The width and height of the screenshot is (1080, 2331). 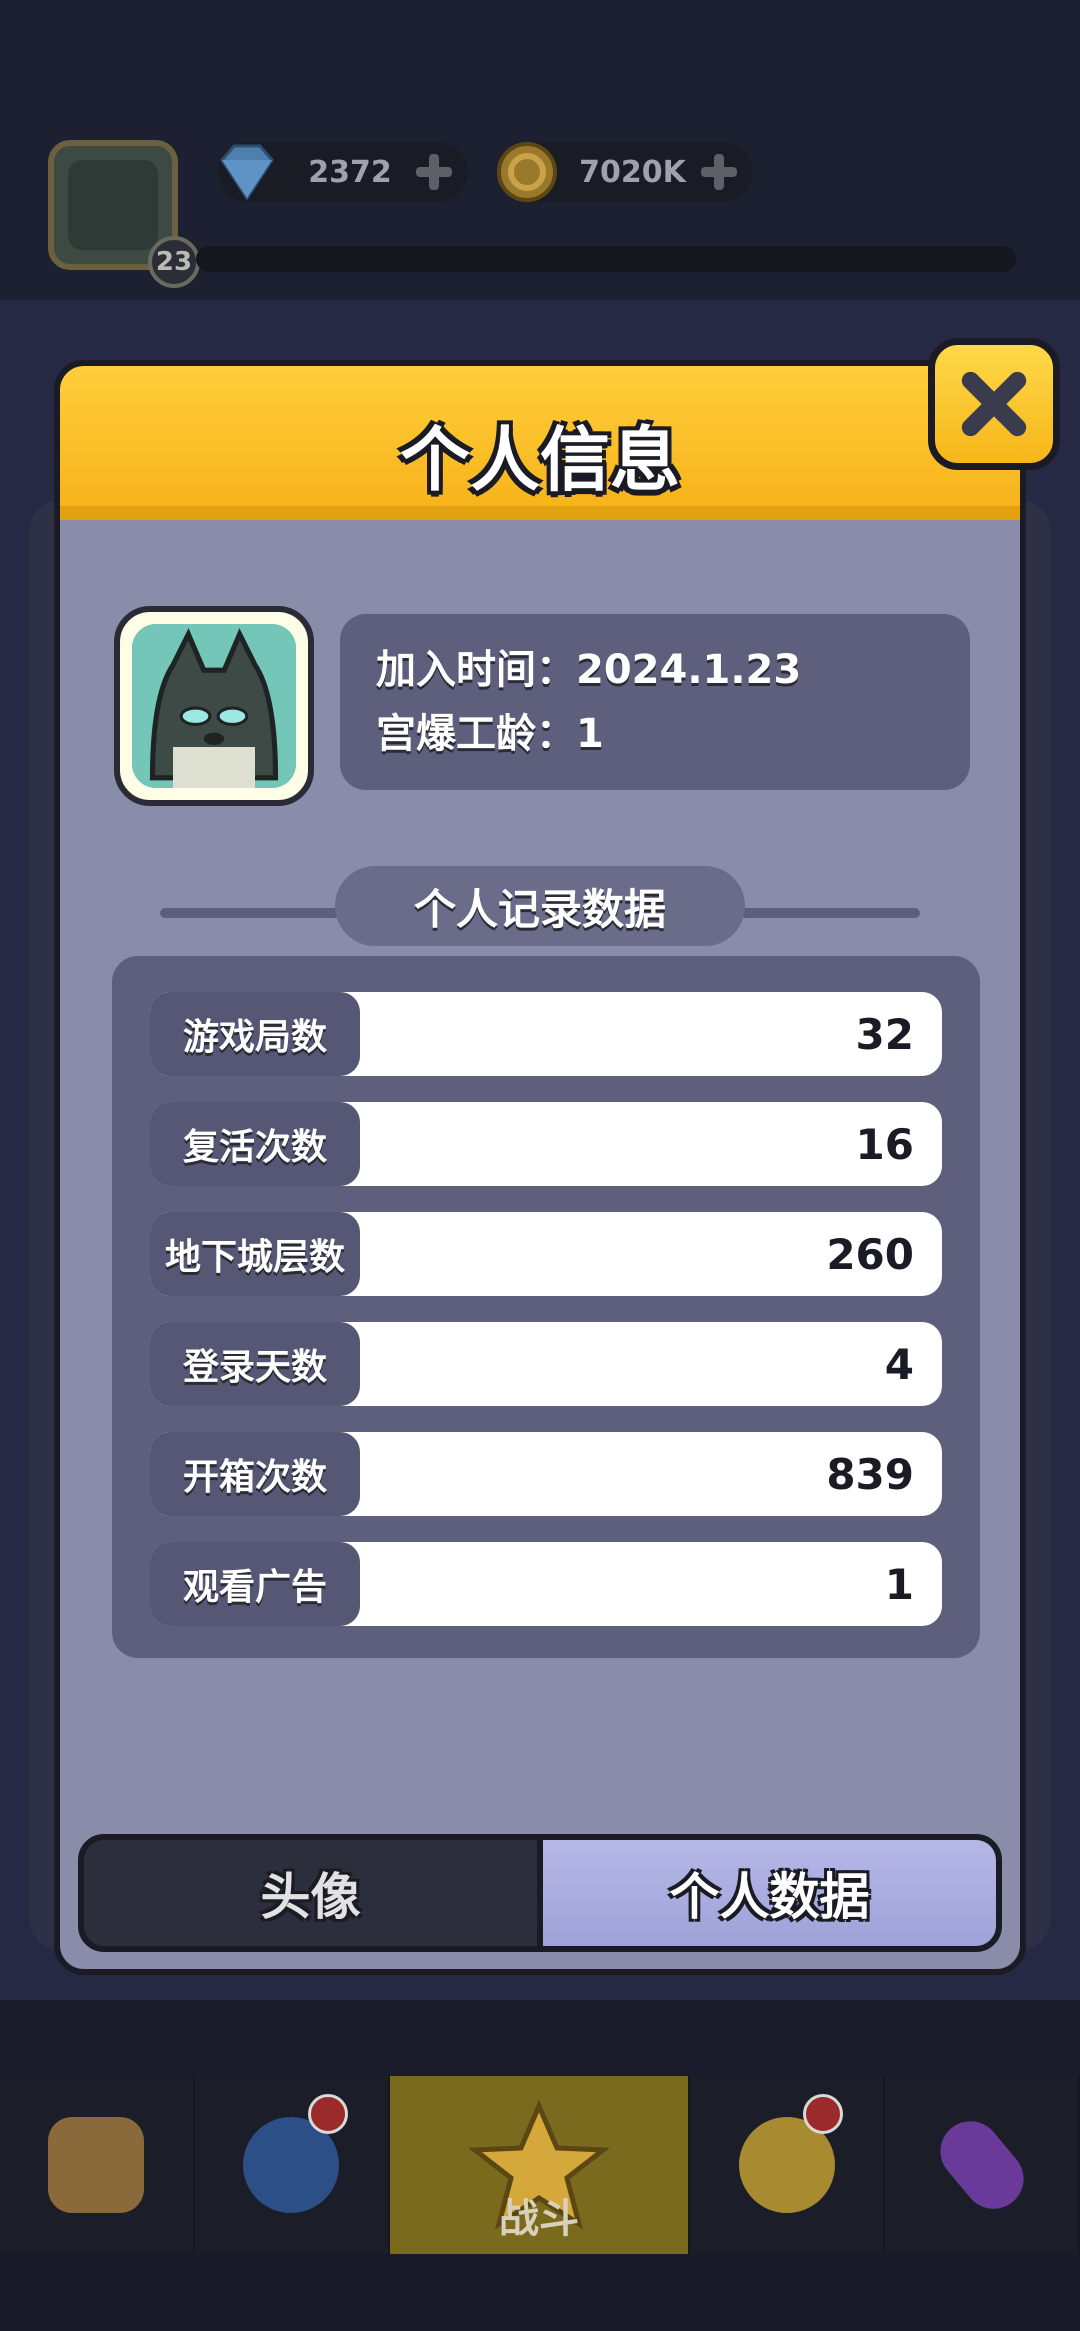 What do you see at coordinates (899, 1364) in the screenshot?
I see `stat-value: 4` at bounding box center [899, 1364].